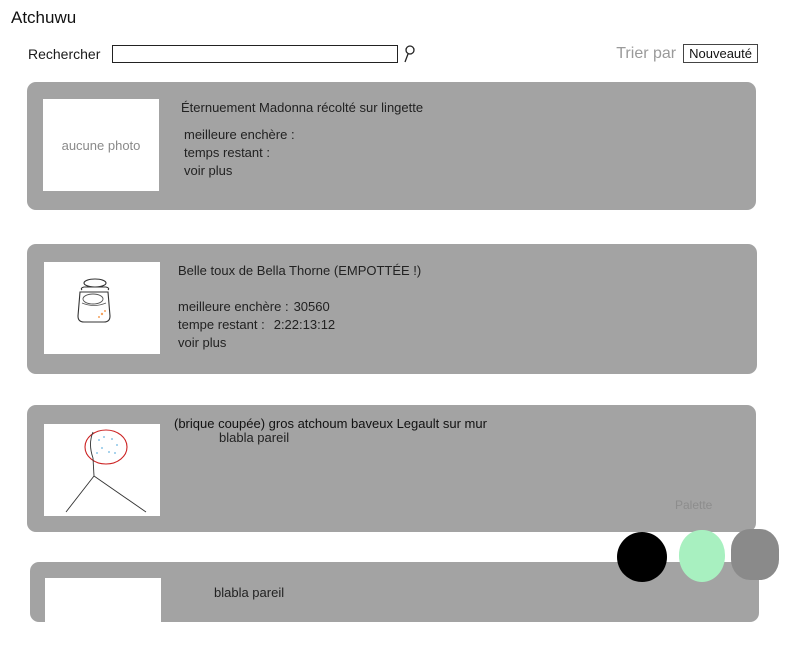 The width and height of the screenshot is (800, 670). I want to click on best-bid-value: 30560, so click(311, 306).